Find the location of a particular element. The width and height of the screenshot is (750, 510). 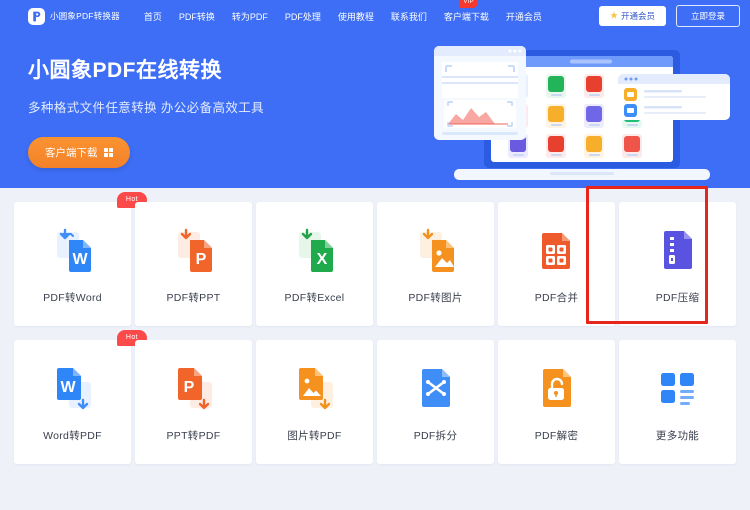

tool-card-pdf-to-excel: X PDF转Excel is located at coordinates (314, 264).